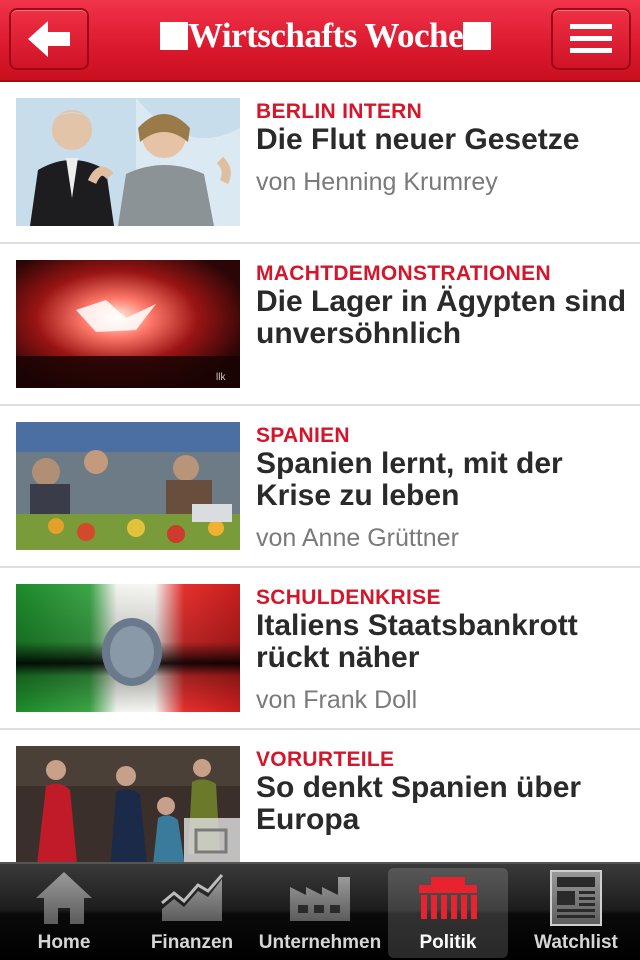  I want to click on tab-unternehmen: Unternehmen, so click(320, 913).